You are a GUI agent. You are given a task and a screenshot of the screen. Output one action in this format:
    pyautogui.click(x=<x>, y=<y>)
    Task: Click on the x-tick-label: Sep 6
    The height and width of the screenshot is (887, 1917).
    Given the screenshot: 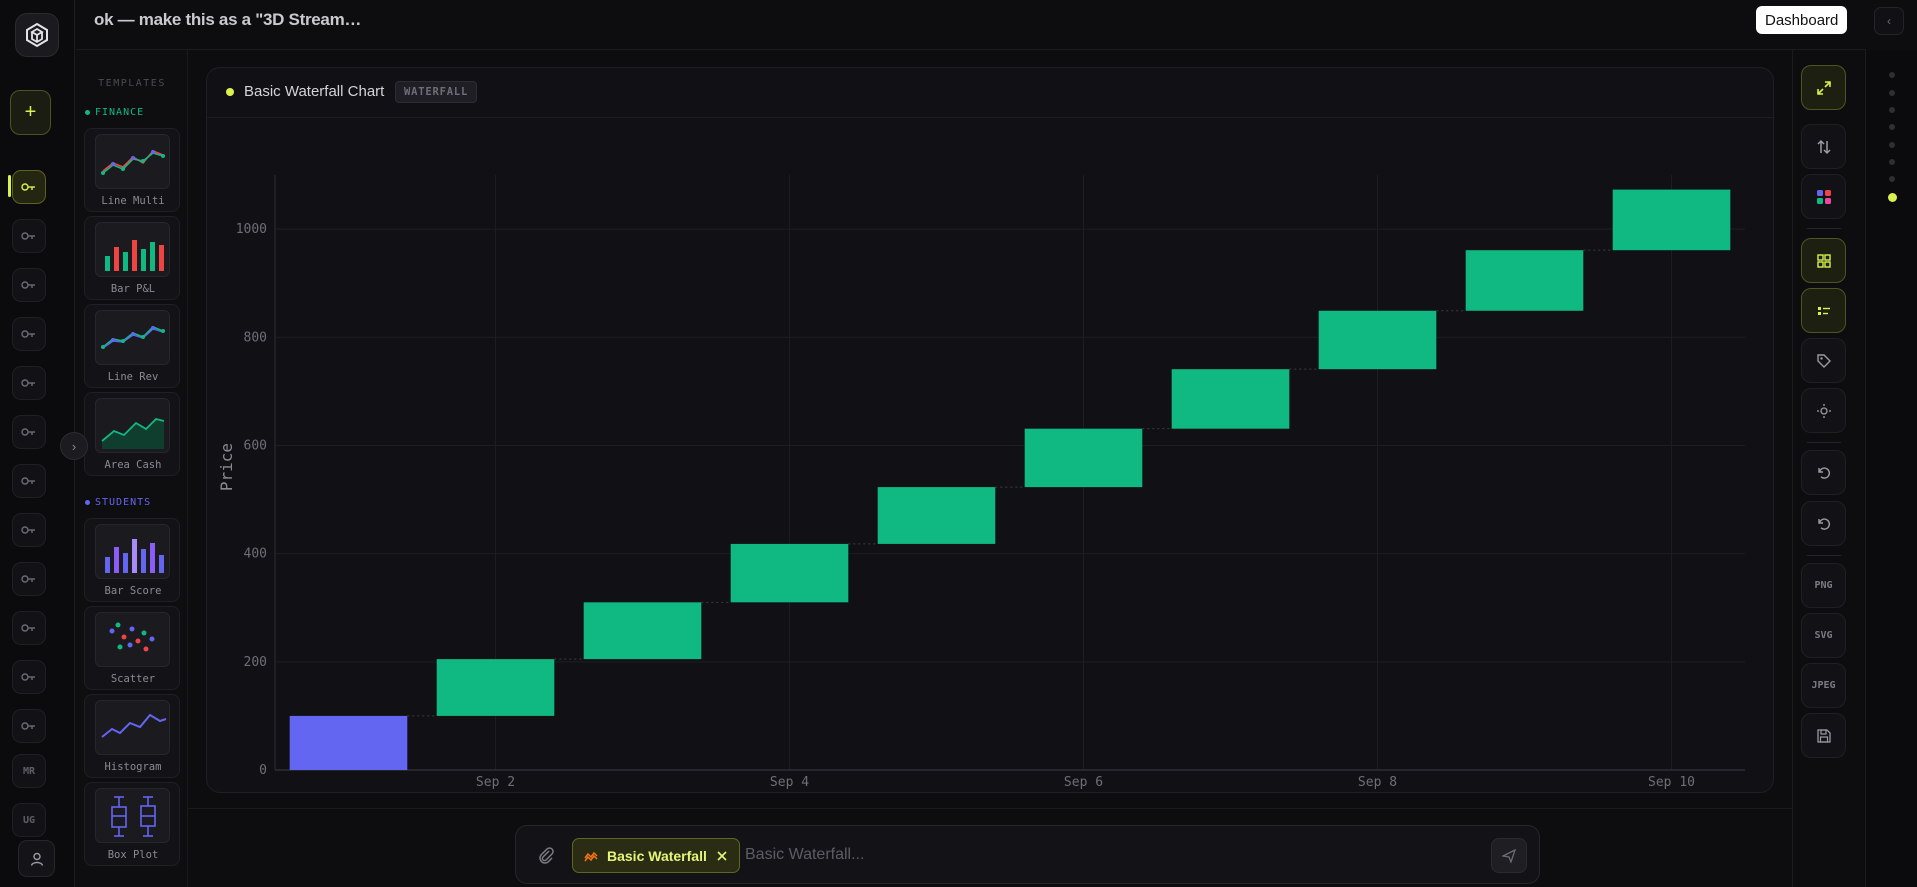 What is the action you would take?
    pyautogui.click(x=1083, y=782)
    